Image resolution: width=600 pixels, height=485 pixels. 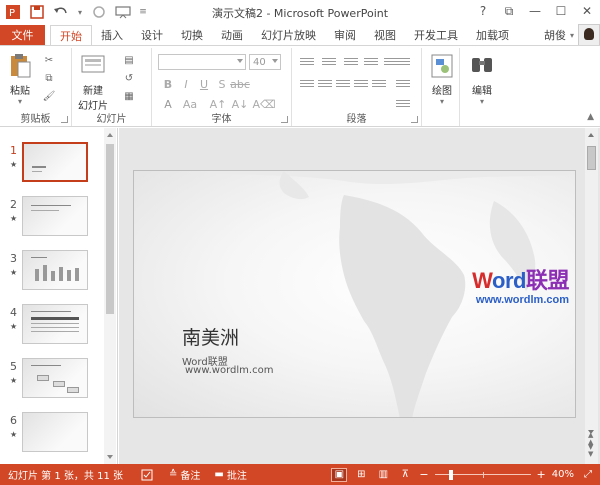 I want to click on zoom-slider, so click(x=482, y=475).